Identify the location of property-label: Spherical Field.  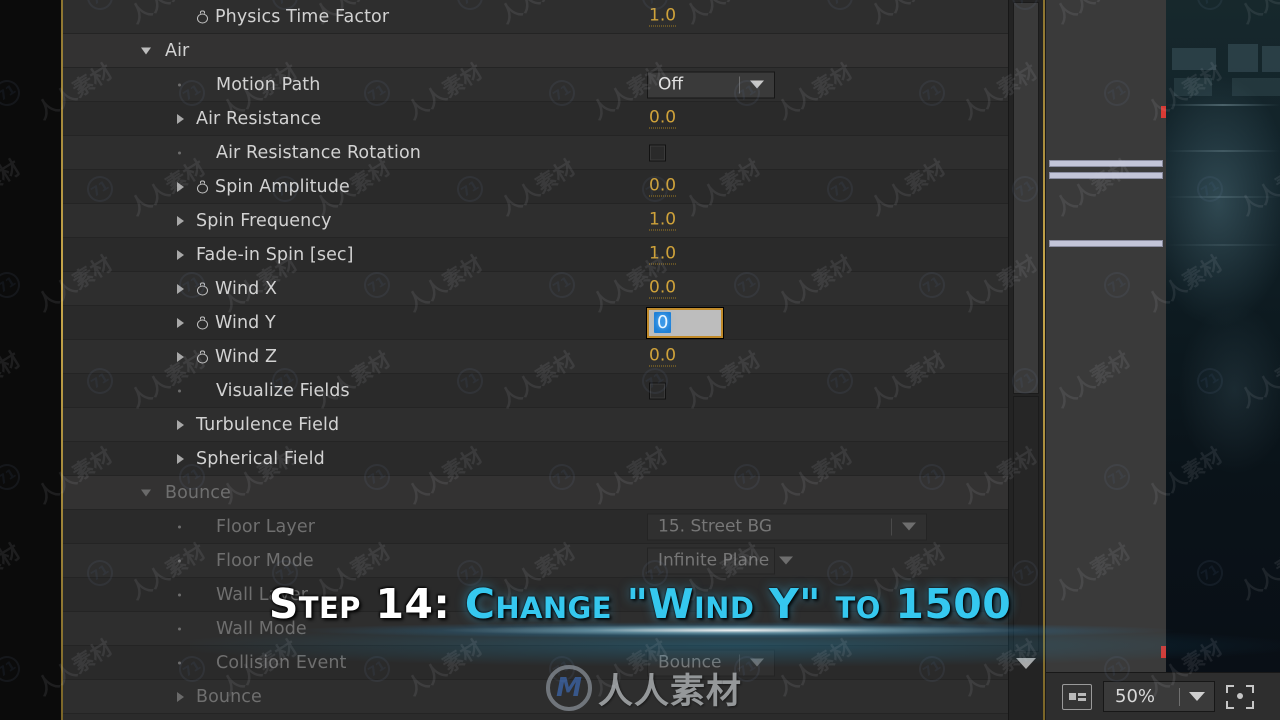
(260, 458).